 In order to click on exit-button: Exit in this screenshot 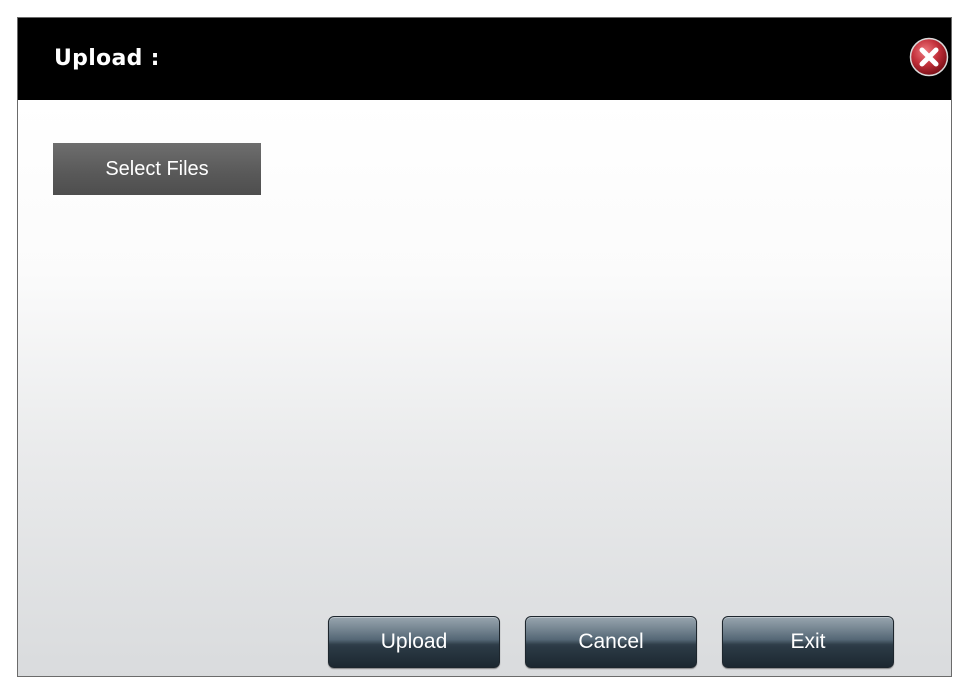, I will do `click(808, 642)`.